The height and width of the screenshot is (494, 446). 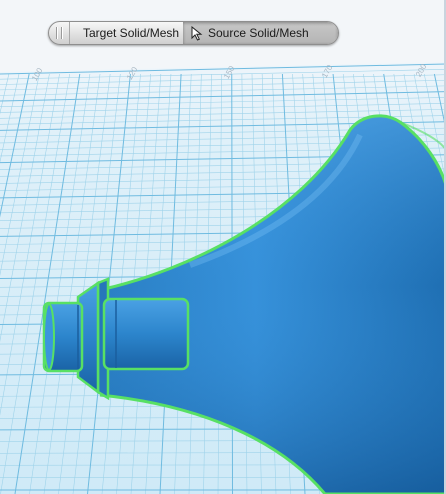 I want to click on toolbar-grip-handle, so click(x=59, y=33).